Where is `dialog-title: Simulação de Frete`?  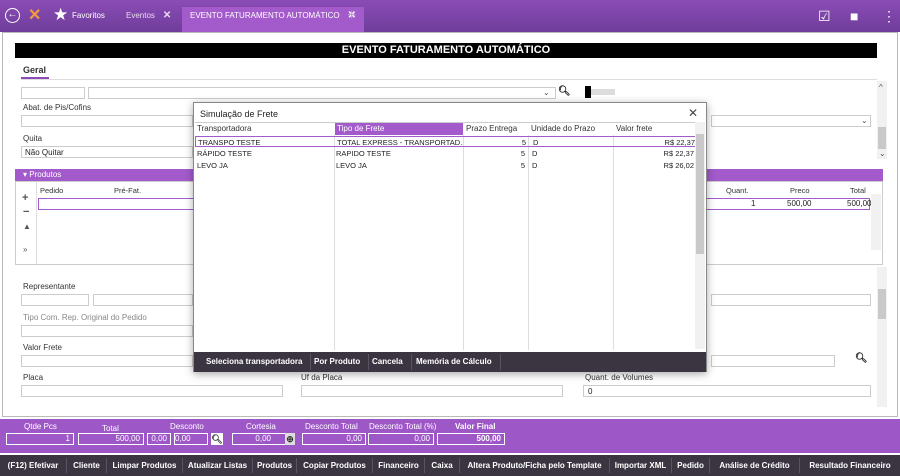 dialog-title: Simulação de Frete is located at coordinates (239, 114).